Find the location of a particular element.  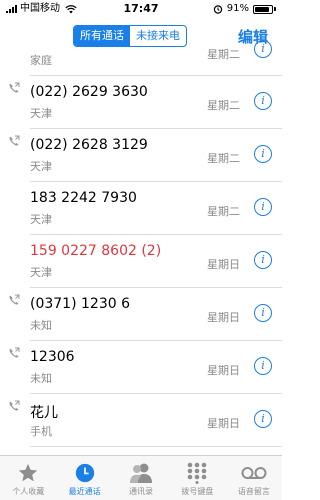

tab-recents: 最近通话 is located at coordinates (84, 478).